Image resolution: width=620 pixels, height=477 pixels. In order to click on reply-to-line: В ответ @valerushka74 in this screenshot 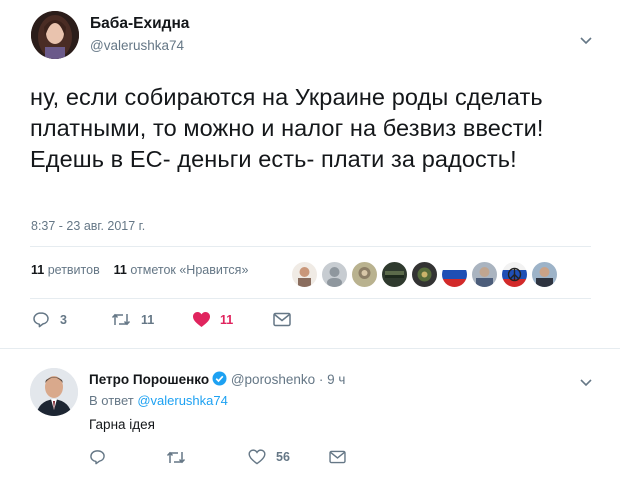, I will do `click(158, 400)`.